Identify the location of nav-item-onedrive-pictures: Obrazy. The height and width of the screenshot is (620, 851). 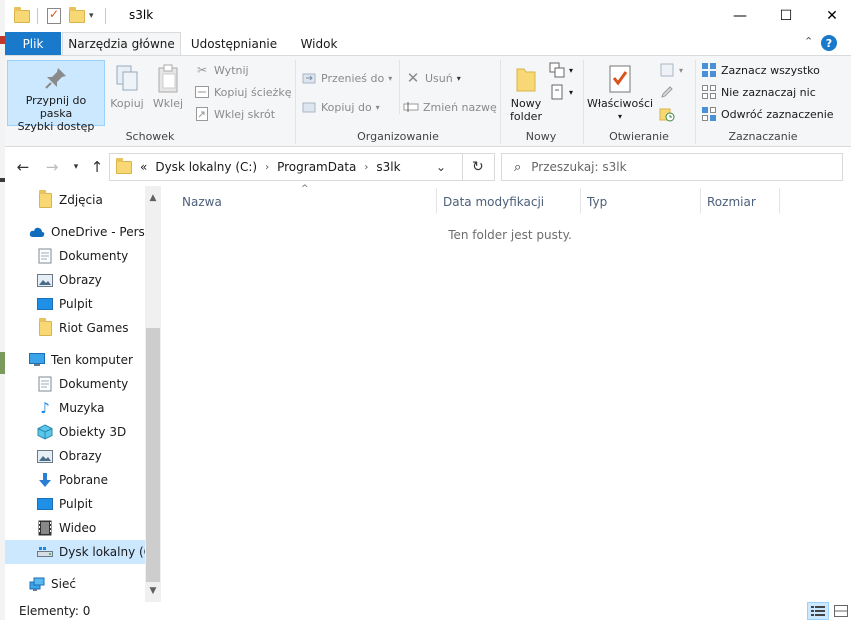
(75, 280).